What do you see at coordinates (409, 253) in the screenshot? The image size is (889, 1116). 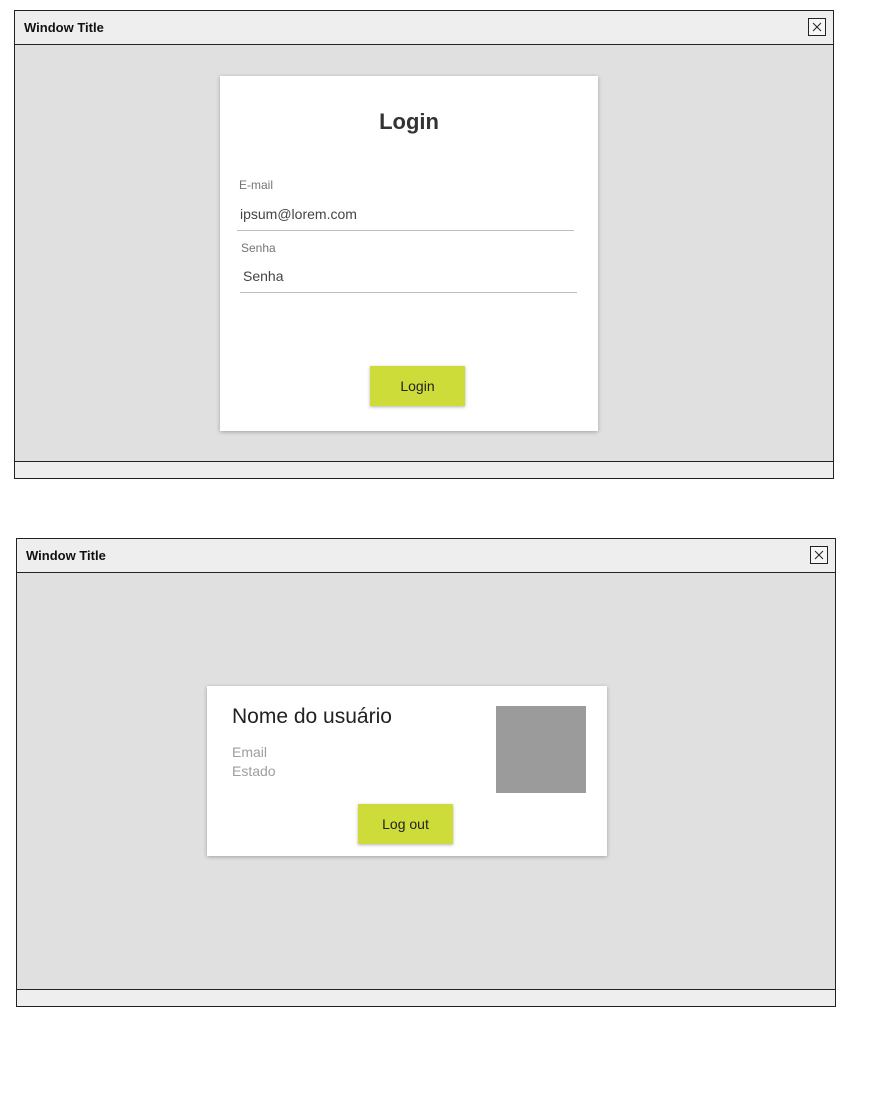 I see `login-card: Login E-mail Senha Login` at bounding box center [409, 253].